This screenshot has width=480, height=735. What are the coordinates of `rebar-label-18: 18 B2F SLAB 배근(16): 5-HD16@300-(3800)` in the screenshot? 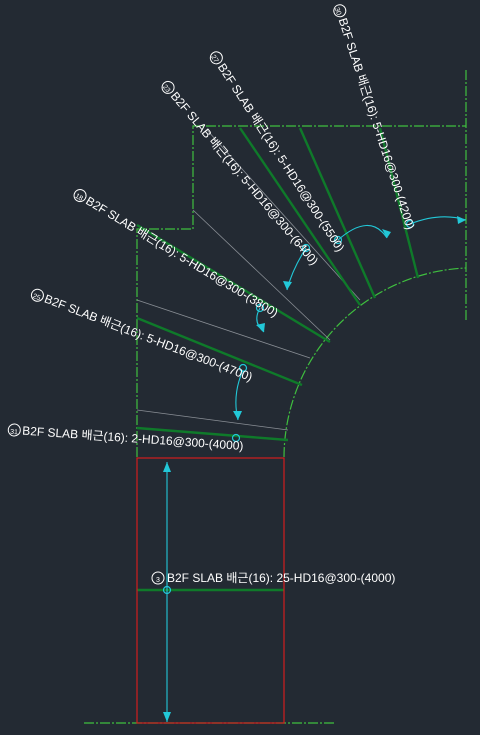 It's located at (177, 254).